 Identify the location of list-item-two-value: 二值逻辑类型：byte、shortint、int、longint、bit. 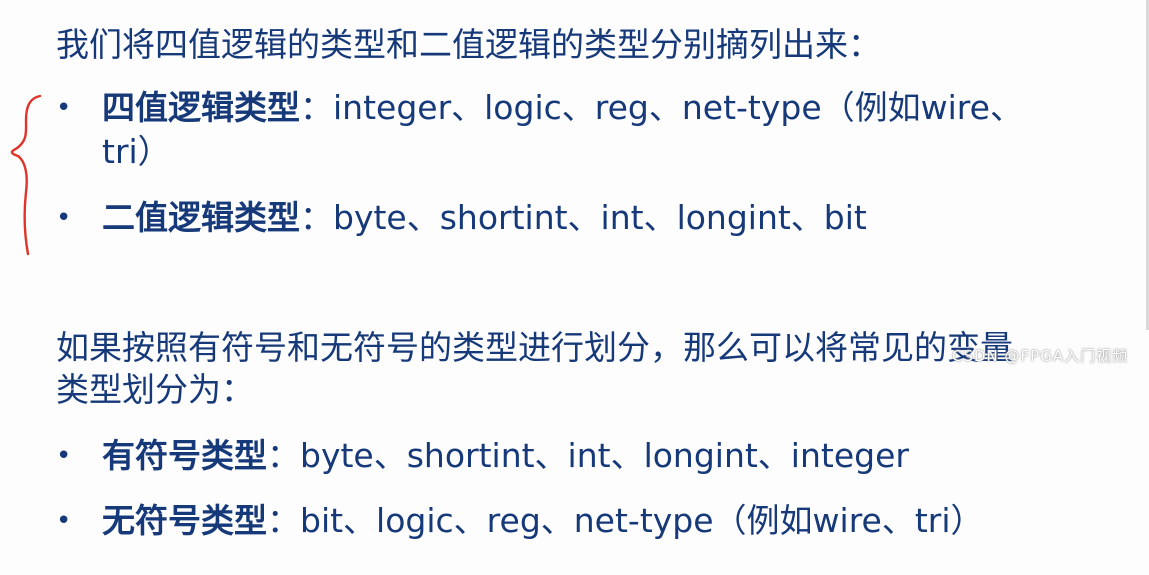
(461, 219).